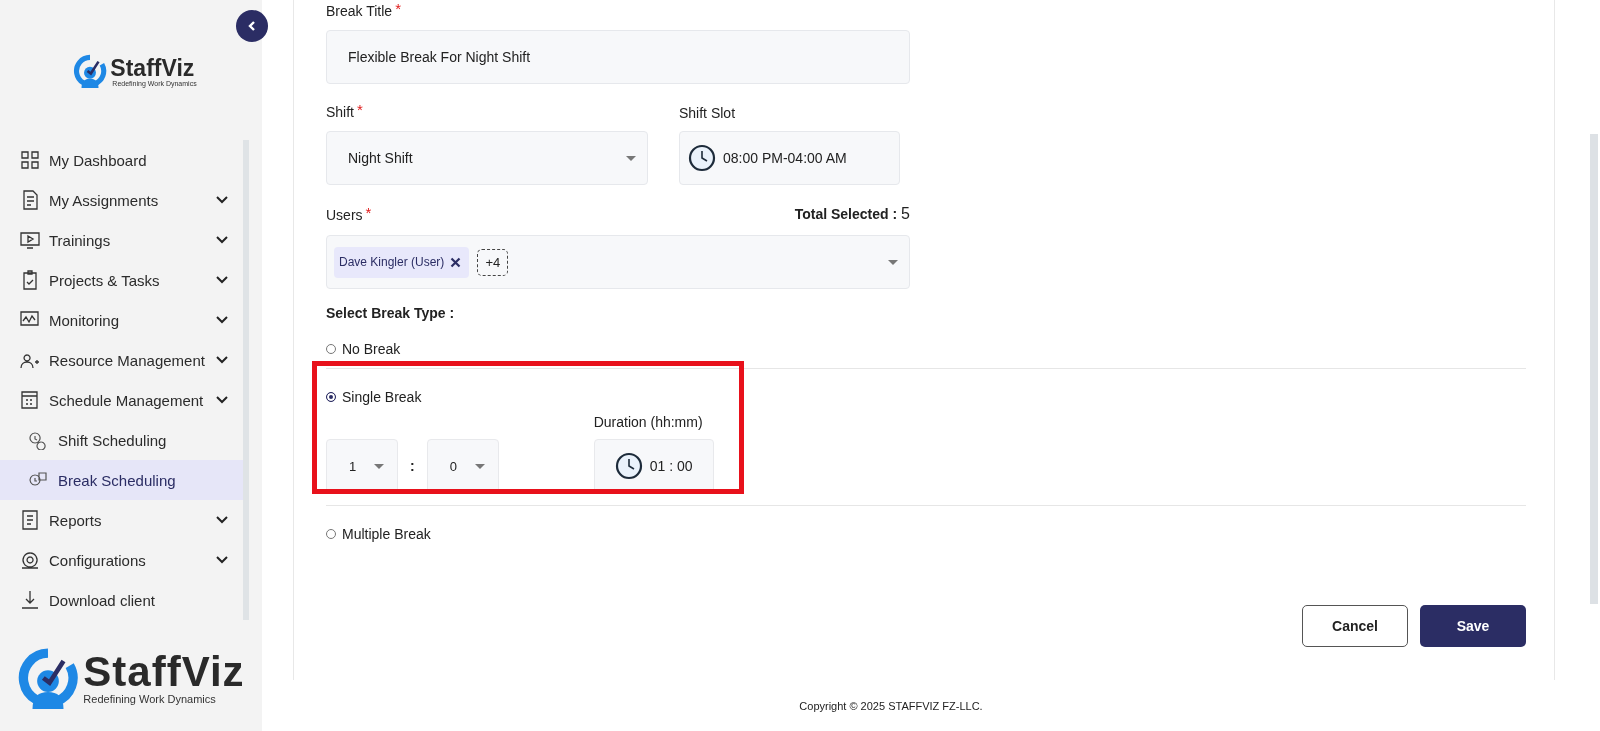 The height and width of the screenshot is (731, 1600). I want to click on nav-item: Schedule Management, so click(121, 400).